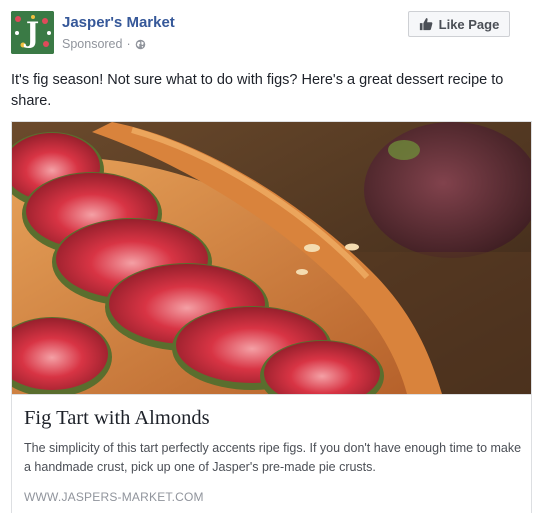 The width and height of the screenshot is (546, 524). I want to click on sponsored-label: Sponsored, so click(92, 44).